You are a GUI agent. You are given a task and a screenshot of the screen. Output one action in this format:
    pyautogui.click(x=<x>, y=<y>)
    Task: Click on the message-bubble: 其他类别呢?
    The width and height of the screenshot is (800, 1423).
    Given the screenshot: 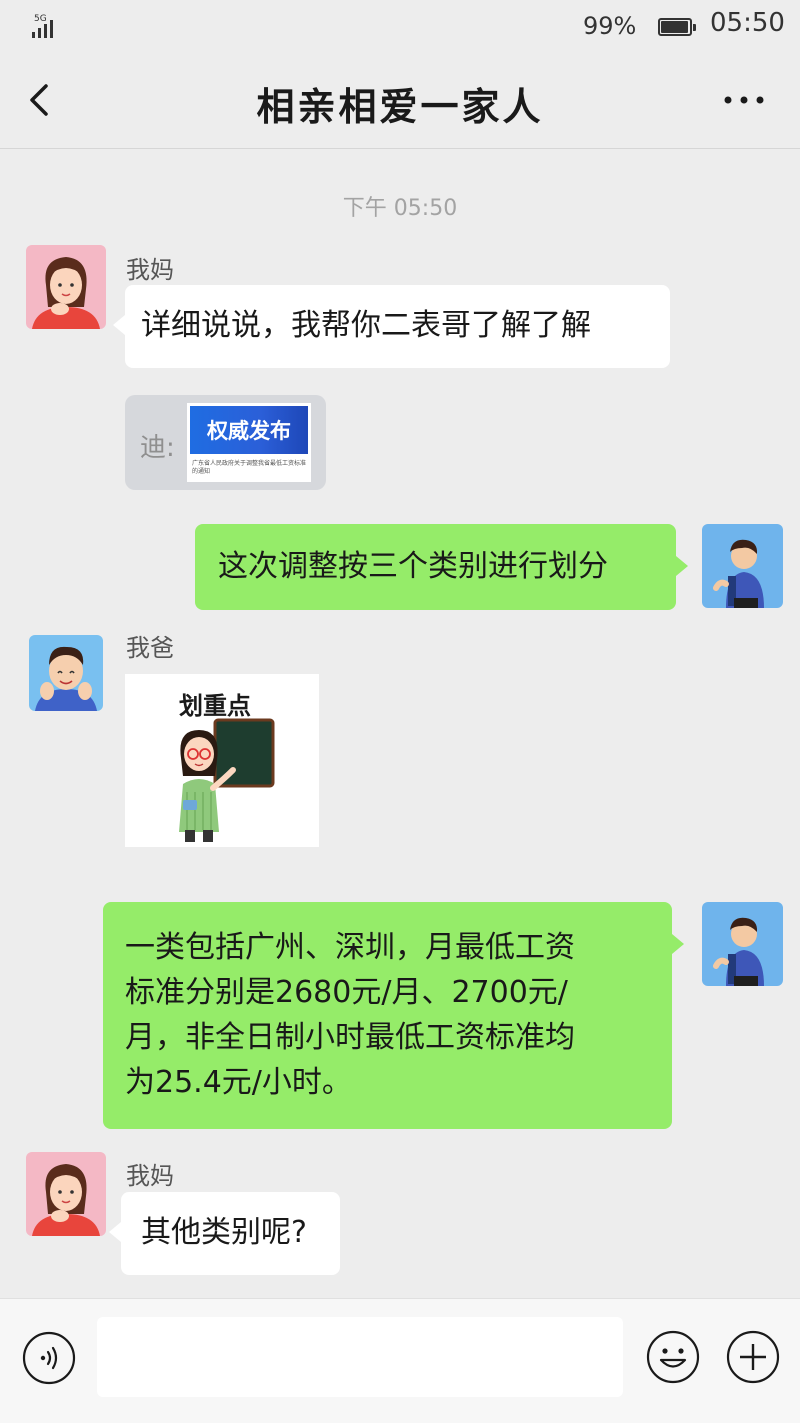 What is the action you would take?
    pyautogui.click(x=224, y=1233)
    